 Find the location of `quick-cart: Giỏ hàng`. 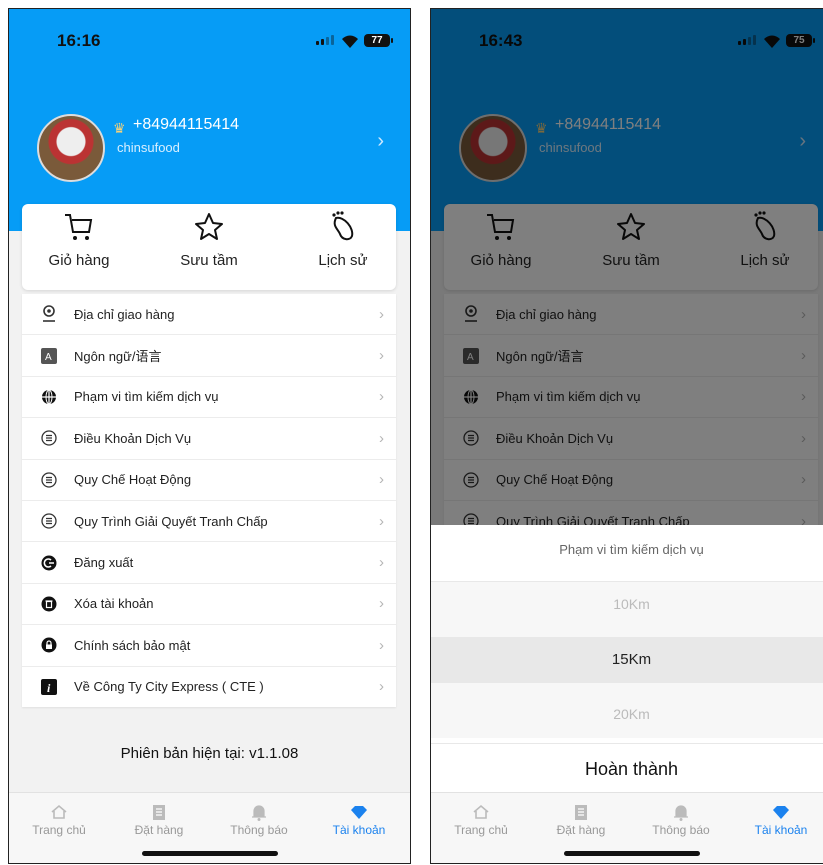

quick-cart: Giỏ hàng is located at coordinates (79, 239).